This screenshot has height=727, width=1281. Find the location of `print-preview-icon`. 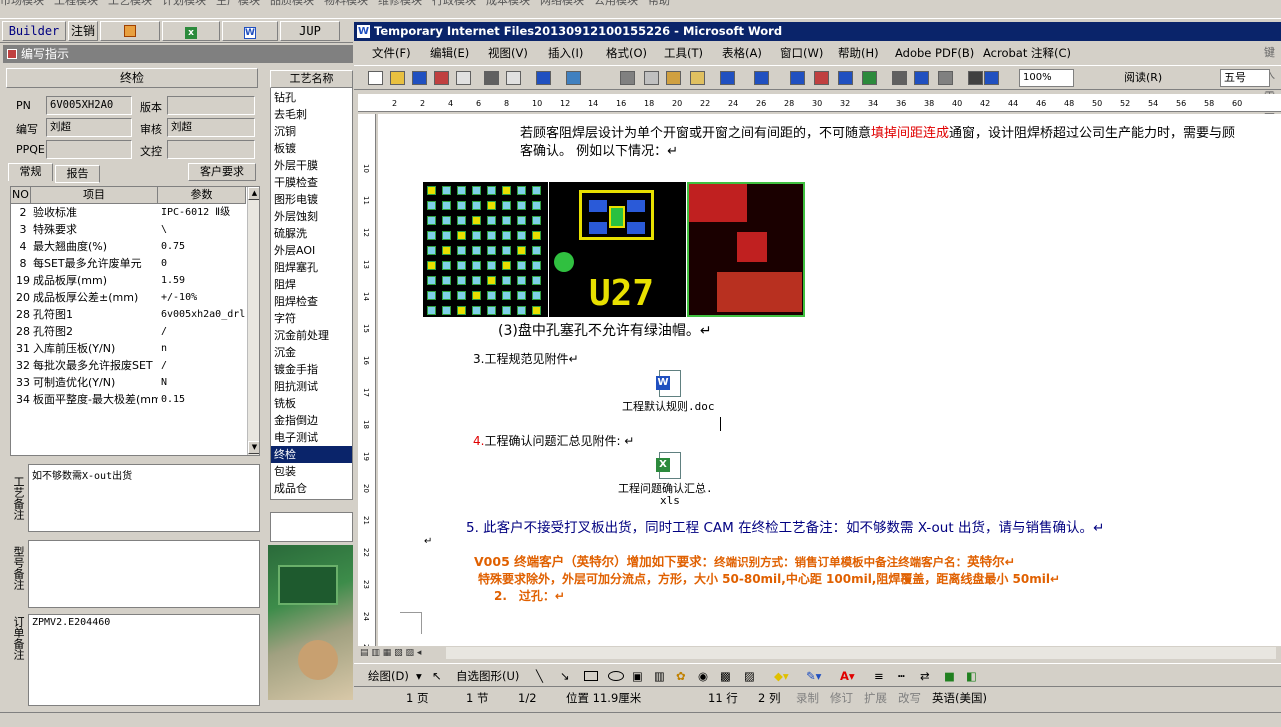

print-preview-icon is located at coordinates (513, 78).